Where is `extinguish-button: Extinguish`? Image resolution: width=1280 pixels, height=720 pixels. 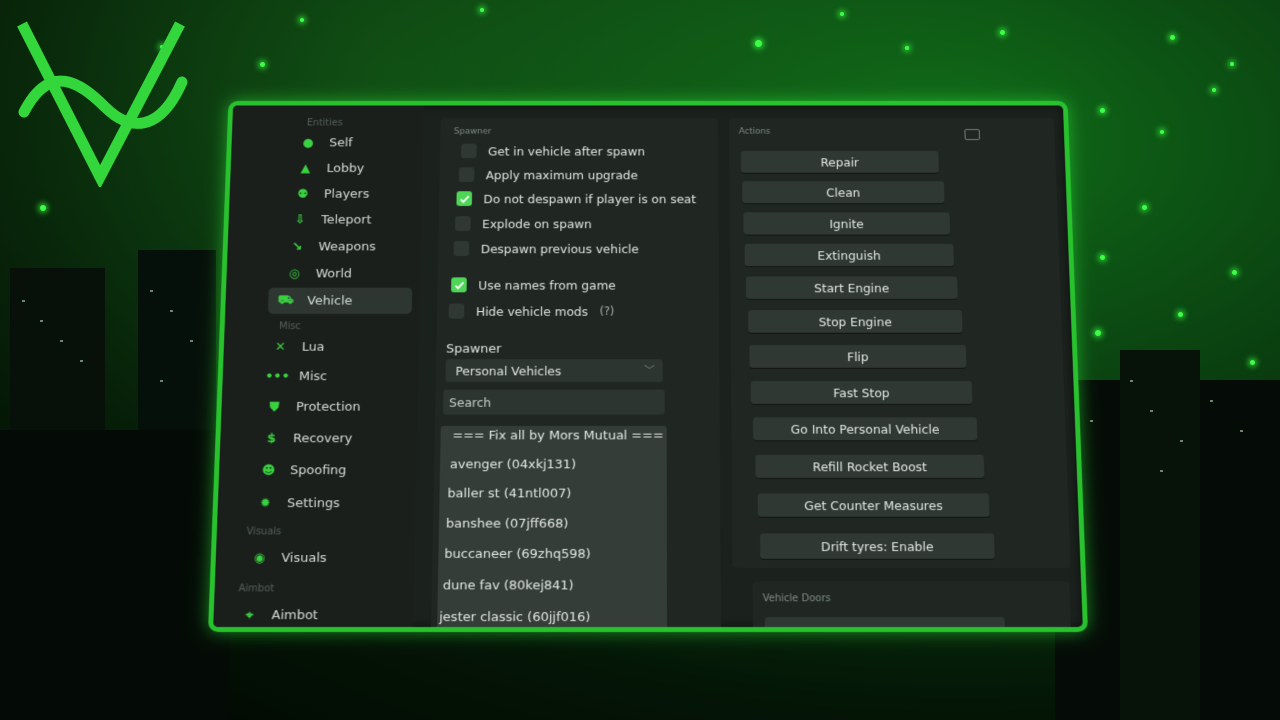
extinguish-button: Extinguish is located at coordinates (849, 255).